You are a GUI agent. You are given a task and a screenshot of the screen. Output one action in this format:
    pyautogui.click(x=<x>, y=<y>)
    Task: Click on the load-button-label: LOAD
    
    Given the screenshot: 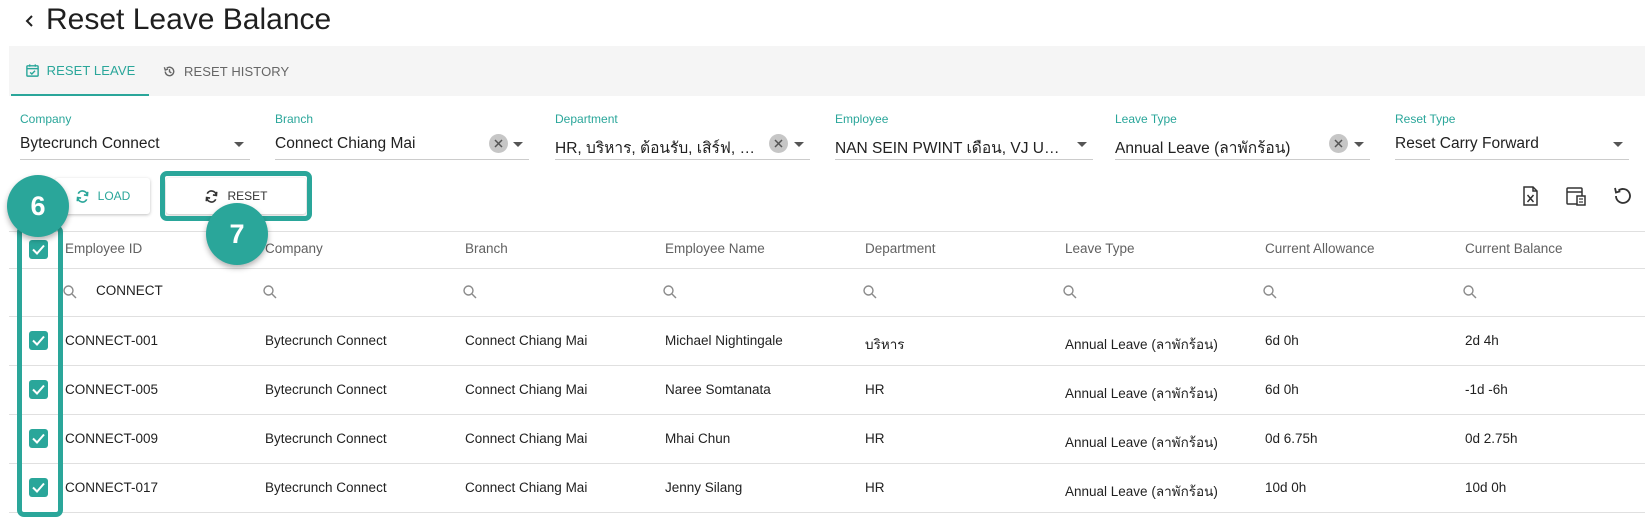 What is the action you would take?
    pyautogui.click(x=114, y=196)
    